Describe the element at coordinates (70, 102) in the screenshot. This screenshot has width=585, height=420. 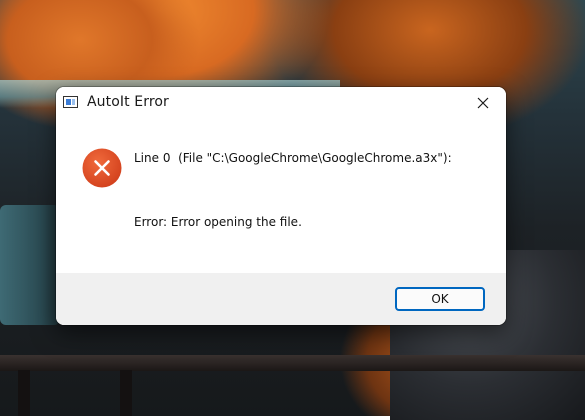
I see `app-window-icon` at that location.